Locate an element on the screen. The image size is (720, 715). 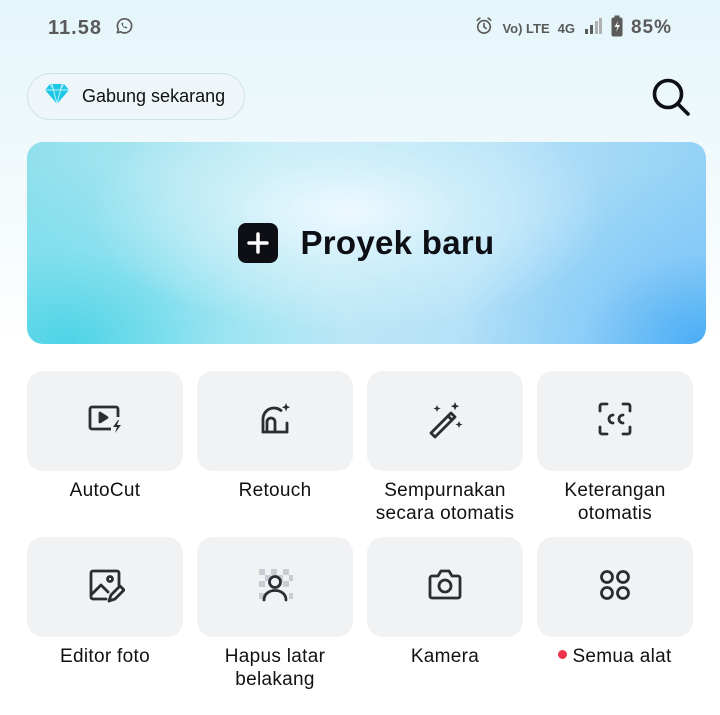
magic-wand-icon is located at coordinates (445, 421).